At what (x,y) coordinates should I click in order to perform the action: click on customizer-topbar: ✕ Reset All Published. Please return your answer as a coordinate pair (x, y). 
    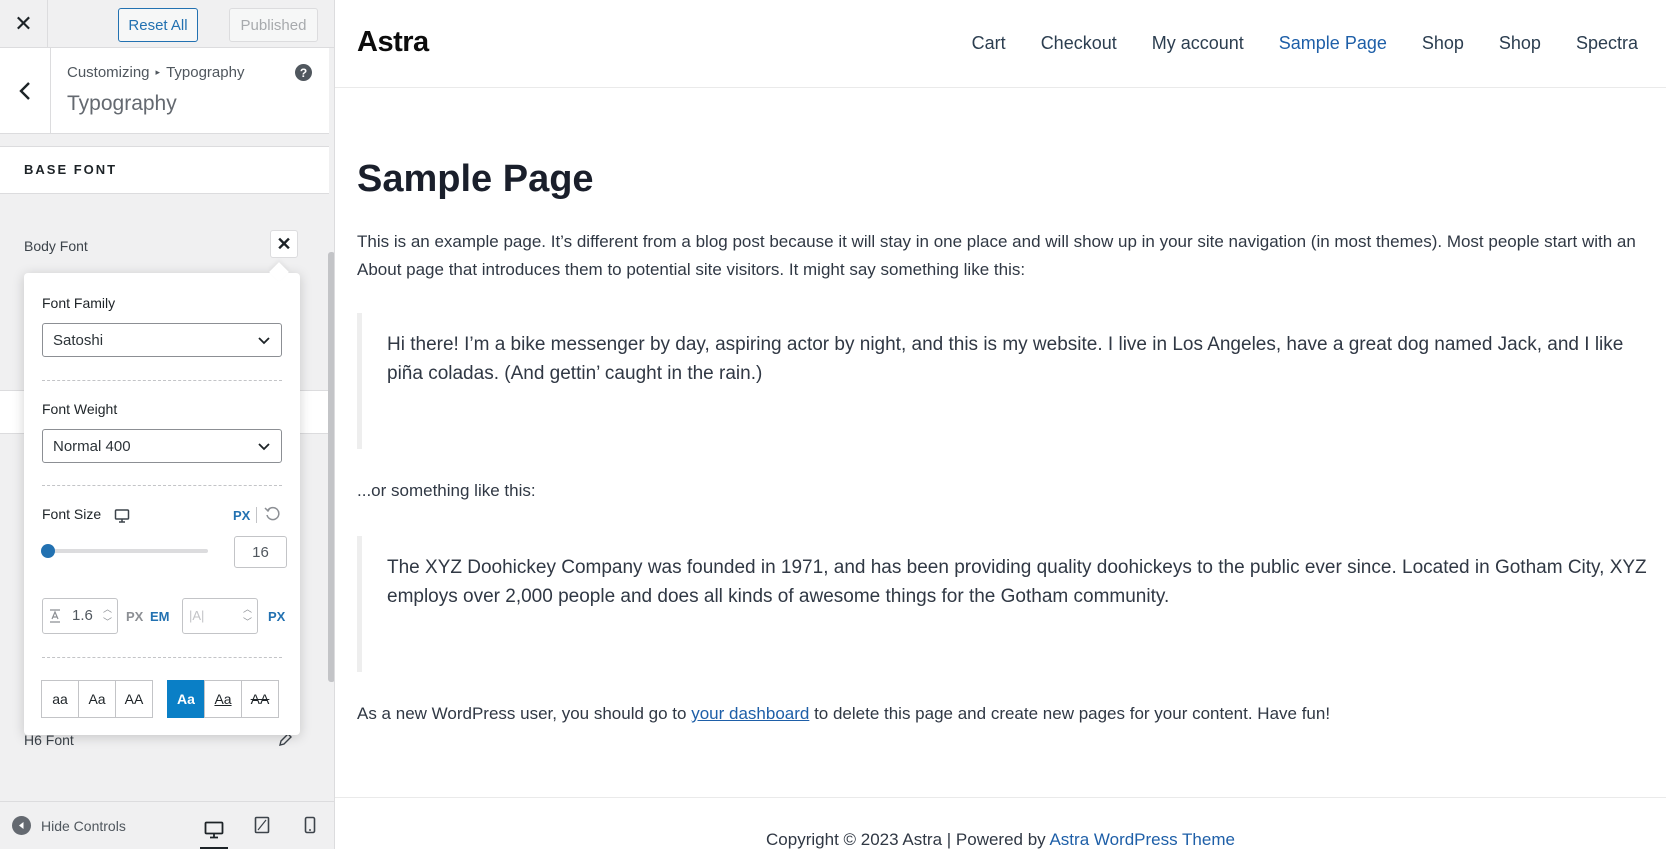
    Looking at the image, I should click on (167, 24).